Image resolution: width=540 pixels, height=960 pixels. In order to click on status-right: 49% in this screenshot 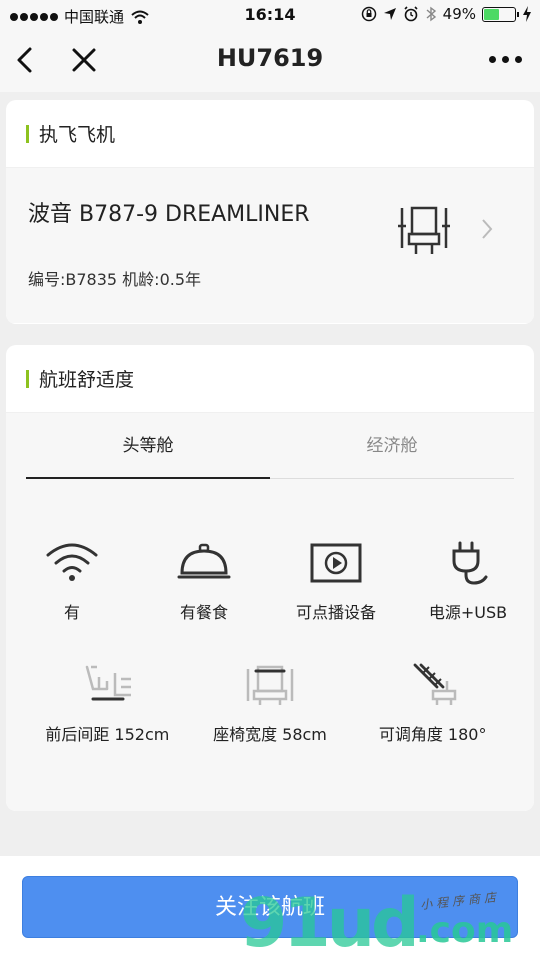, I will do `click(446, 14)`.